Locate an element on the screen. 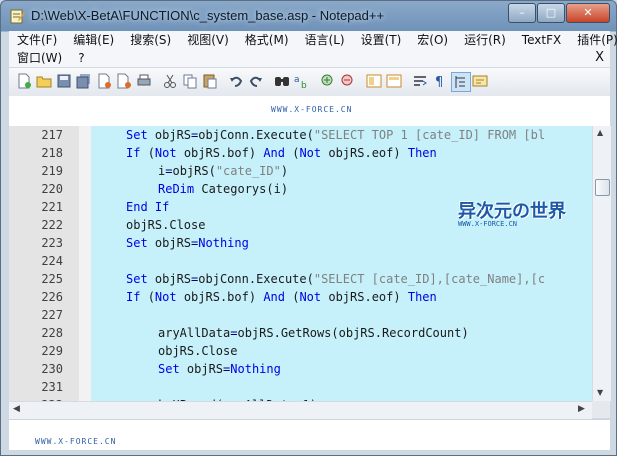 This screenshot has height=456, width=617. line-number: 217 is located at coordinates (52, 135).